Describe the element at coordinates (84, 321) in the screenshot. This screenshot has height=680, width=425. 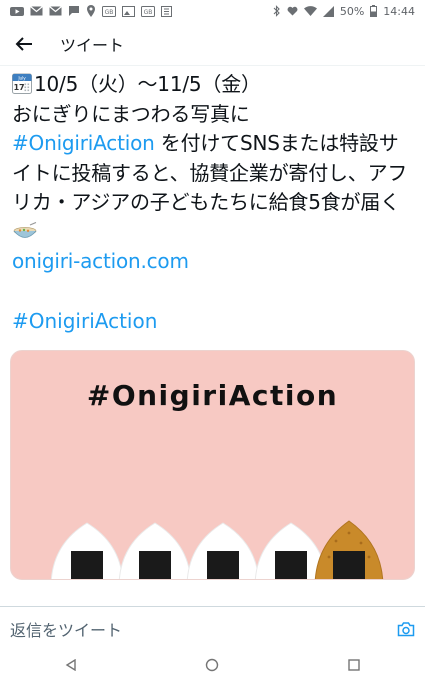
I see `hashtag-link-standalone: #OnigiriAction` at that location.